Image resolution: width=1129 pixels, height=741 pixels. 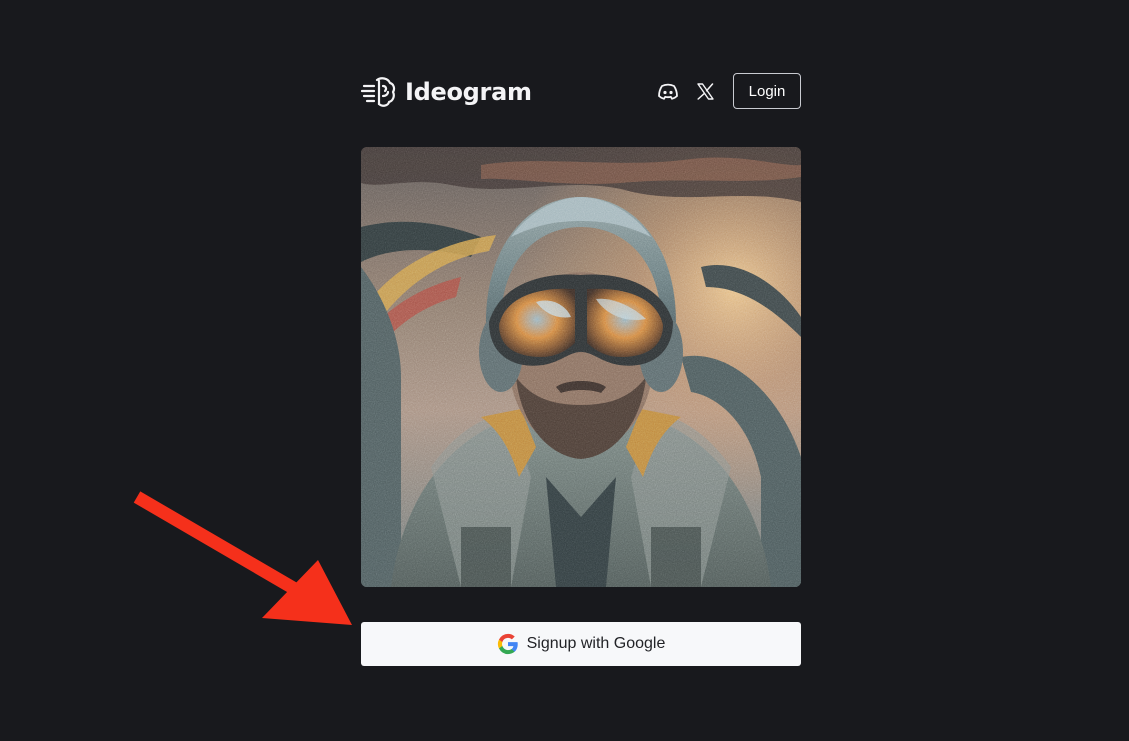 What do you see at coordinates (581, 92) in the screenshot?
I see `header: Ideogram Login` at bounding box center [581, 92].